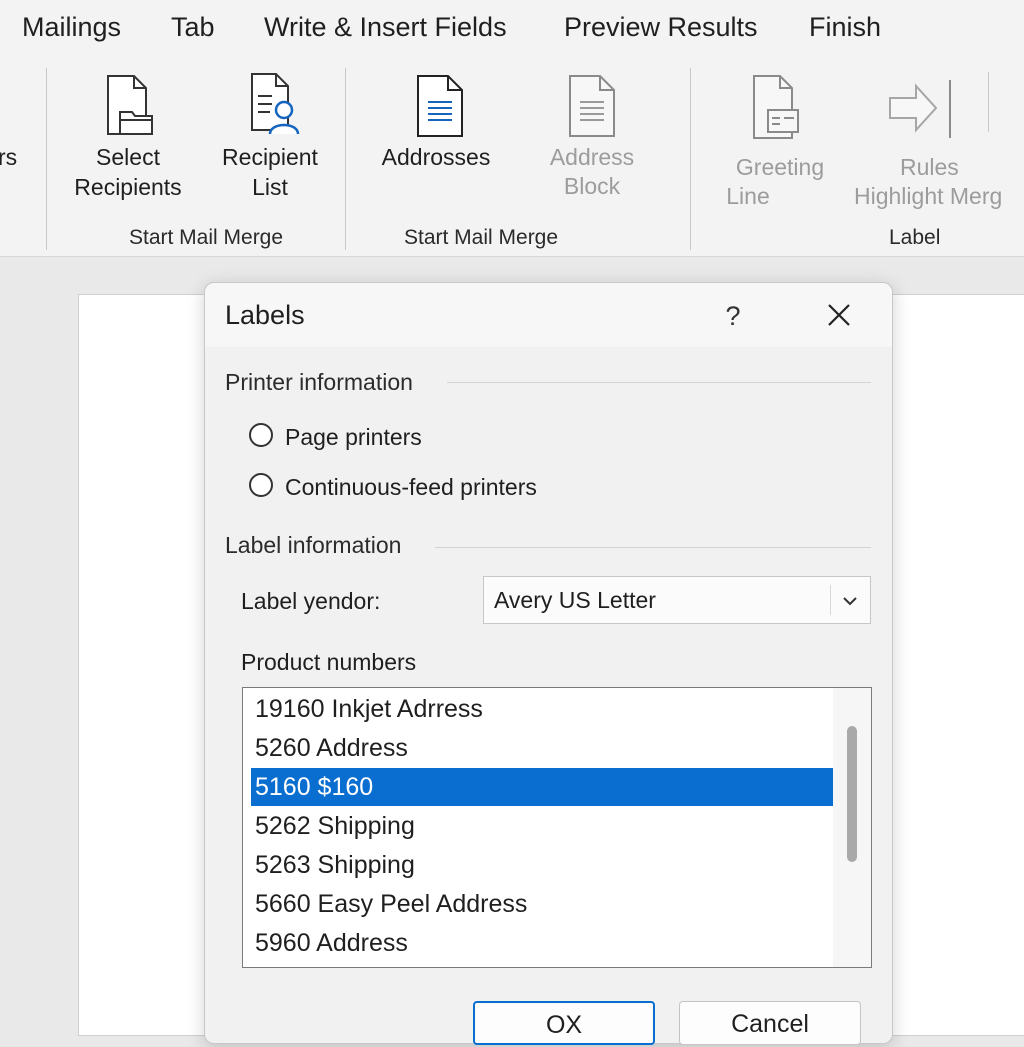 This screenshot has height=1047, width=1024. Describe the element at coordinates (193, 27) in the screenshot. I see `tab-tab: Tab` at that location.